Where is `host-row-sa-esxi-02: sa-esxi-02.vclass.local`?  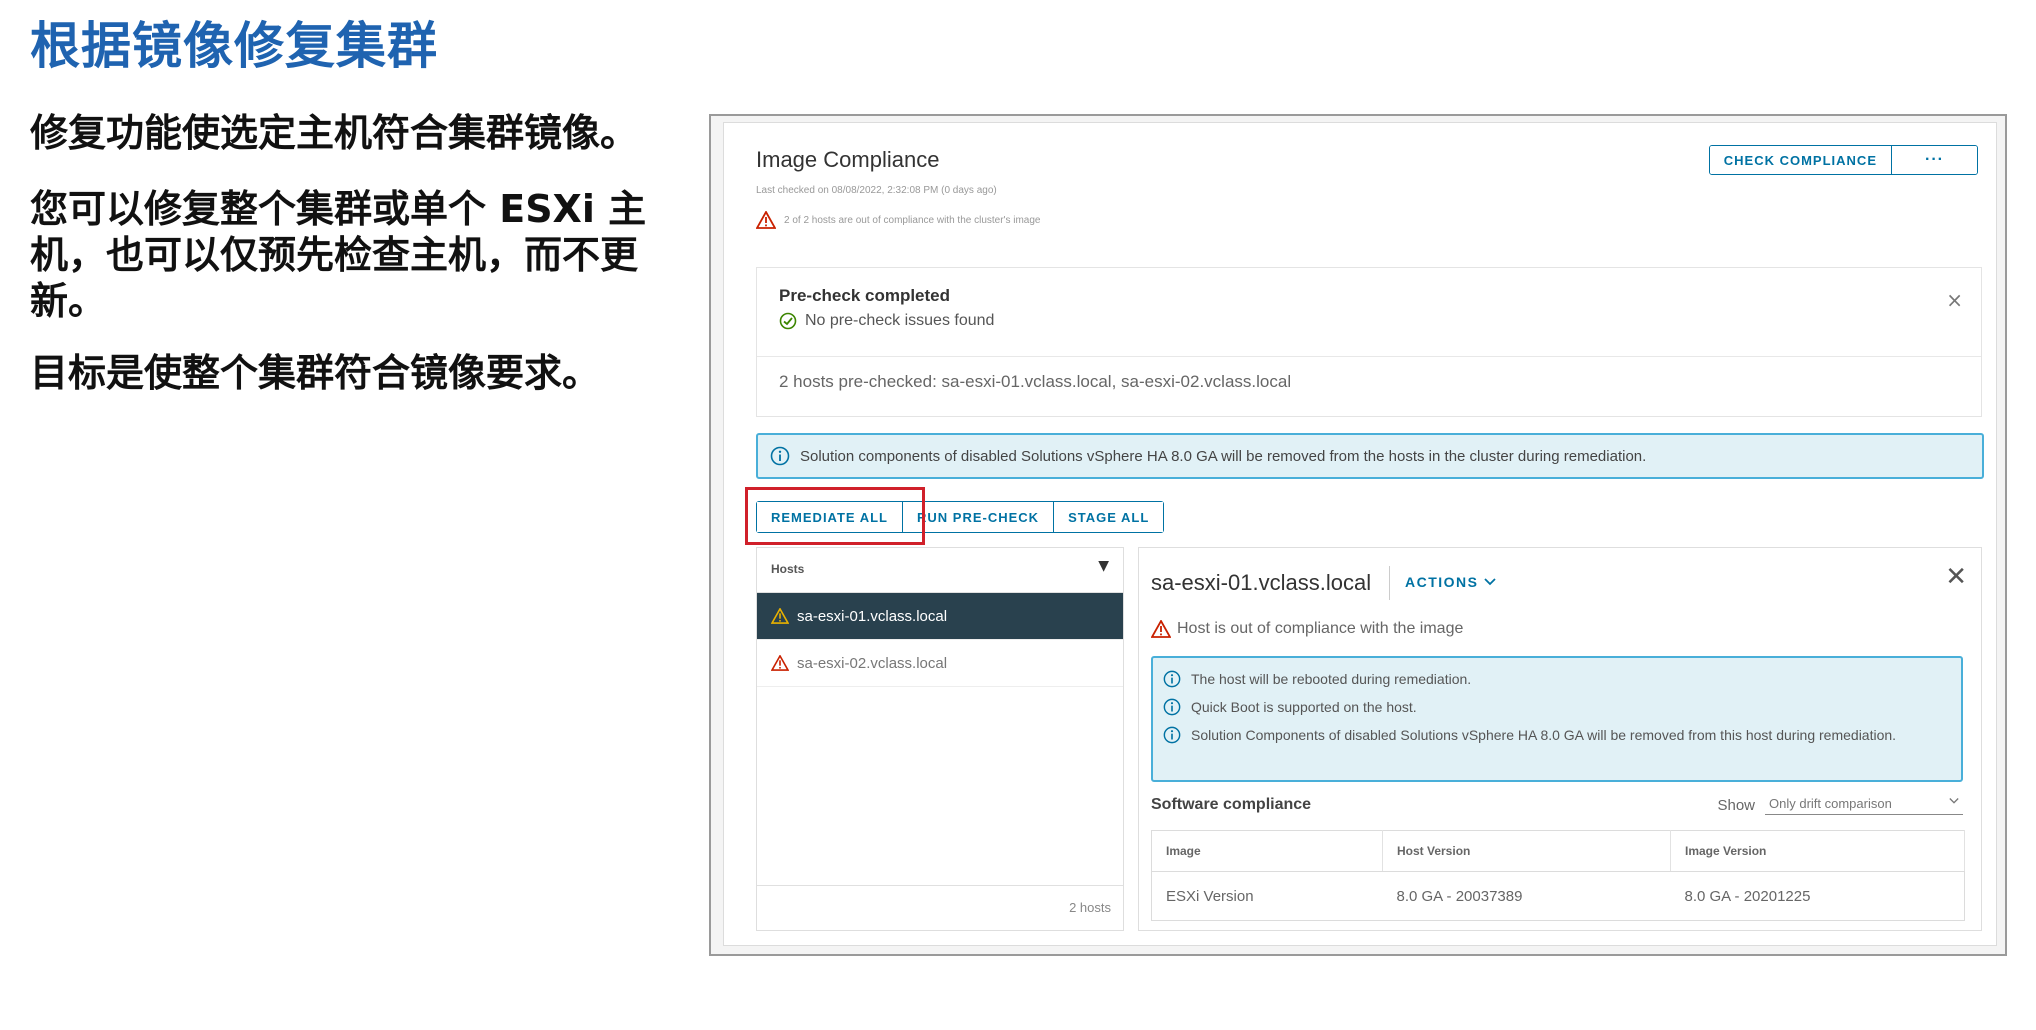 host-row-sa-esxi-02: sa-esxi-02.vclass.local is located at coordinates (940, 663).